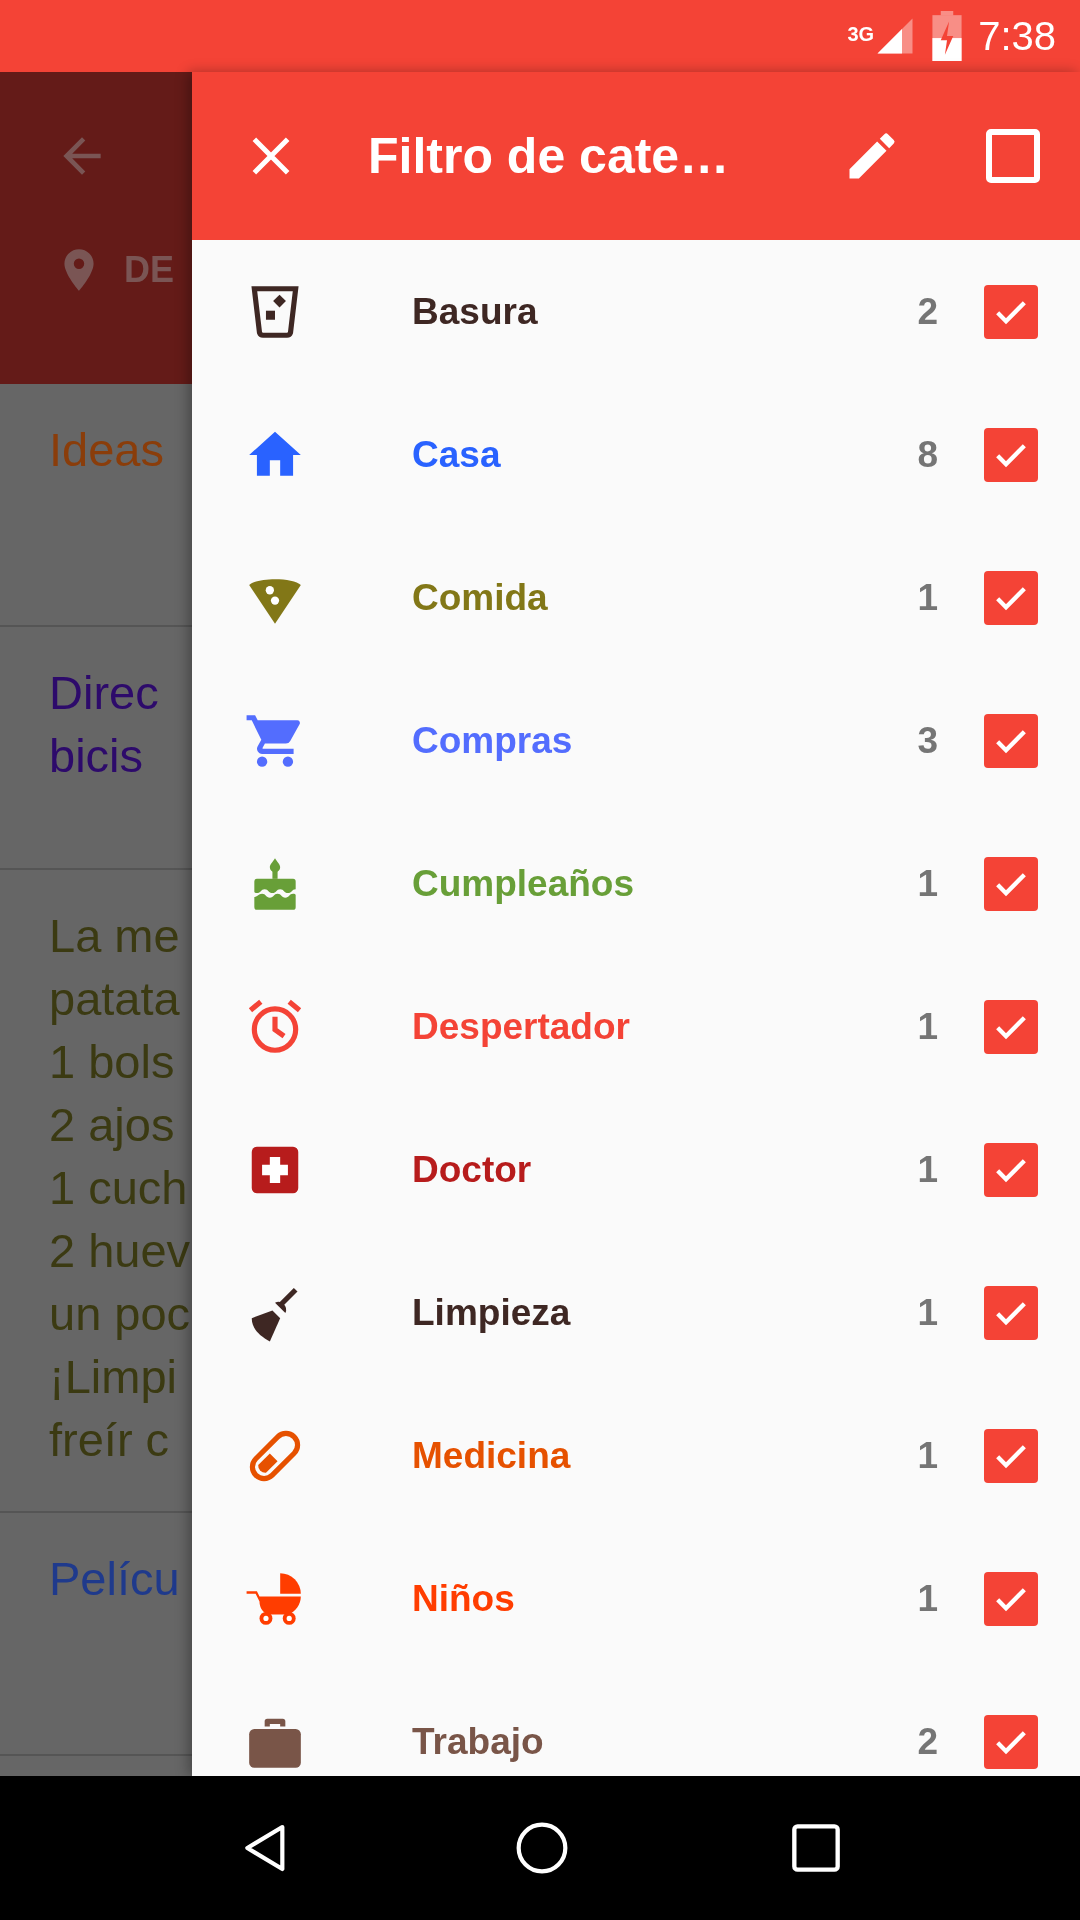 The width and height of the screenshot is (1080, 1920). What do you see at coordinates (861, 34) in the screenshot?
I see `network-label: 3G` at bounding box center [861, 34].